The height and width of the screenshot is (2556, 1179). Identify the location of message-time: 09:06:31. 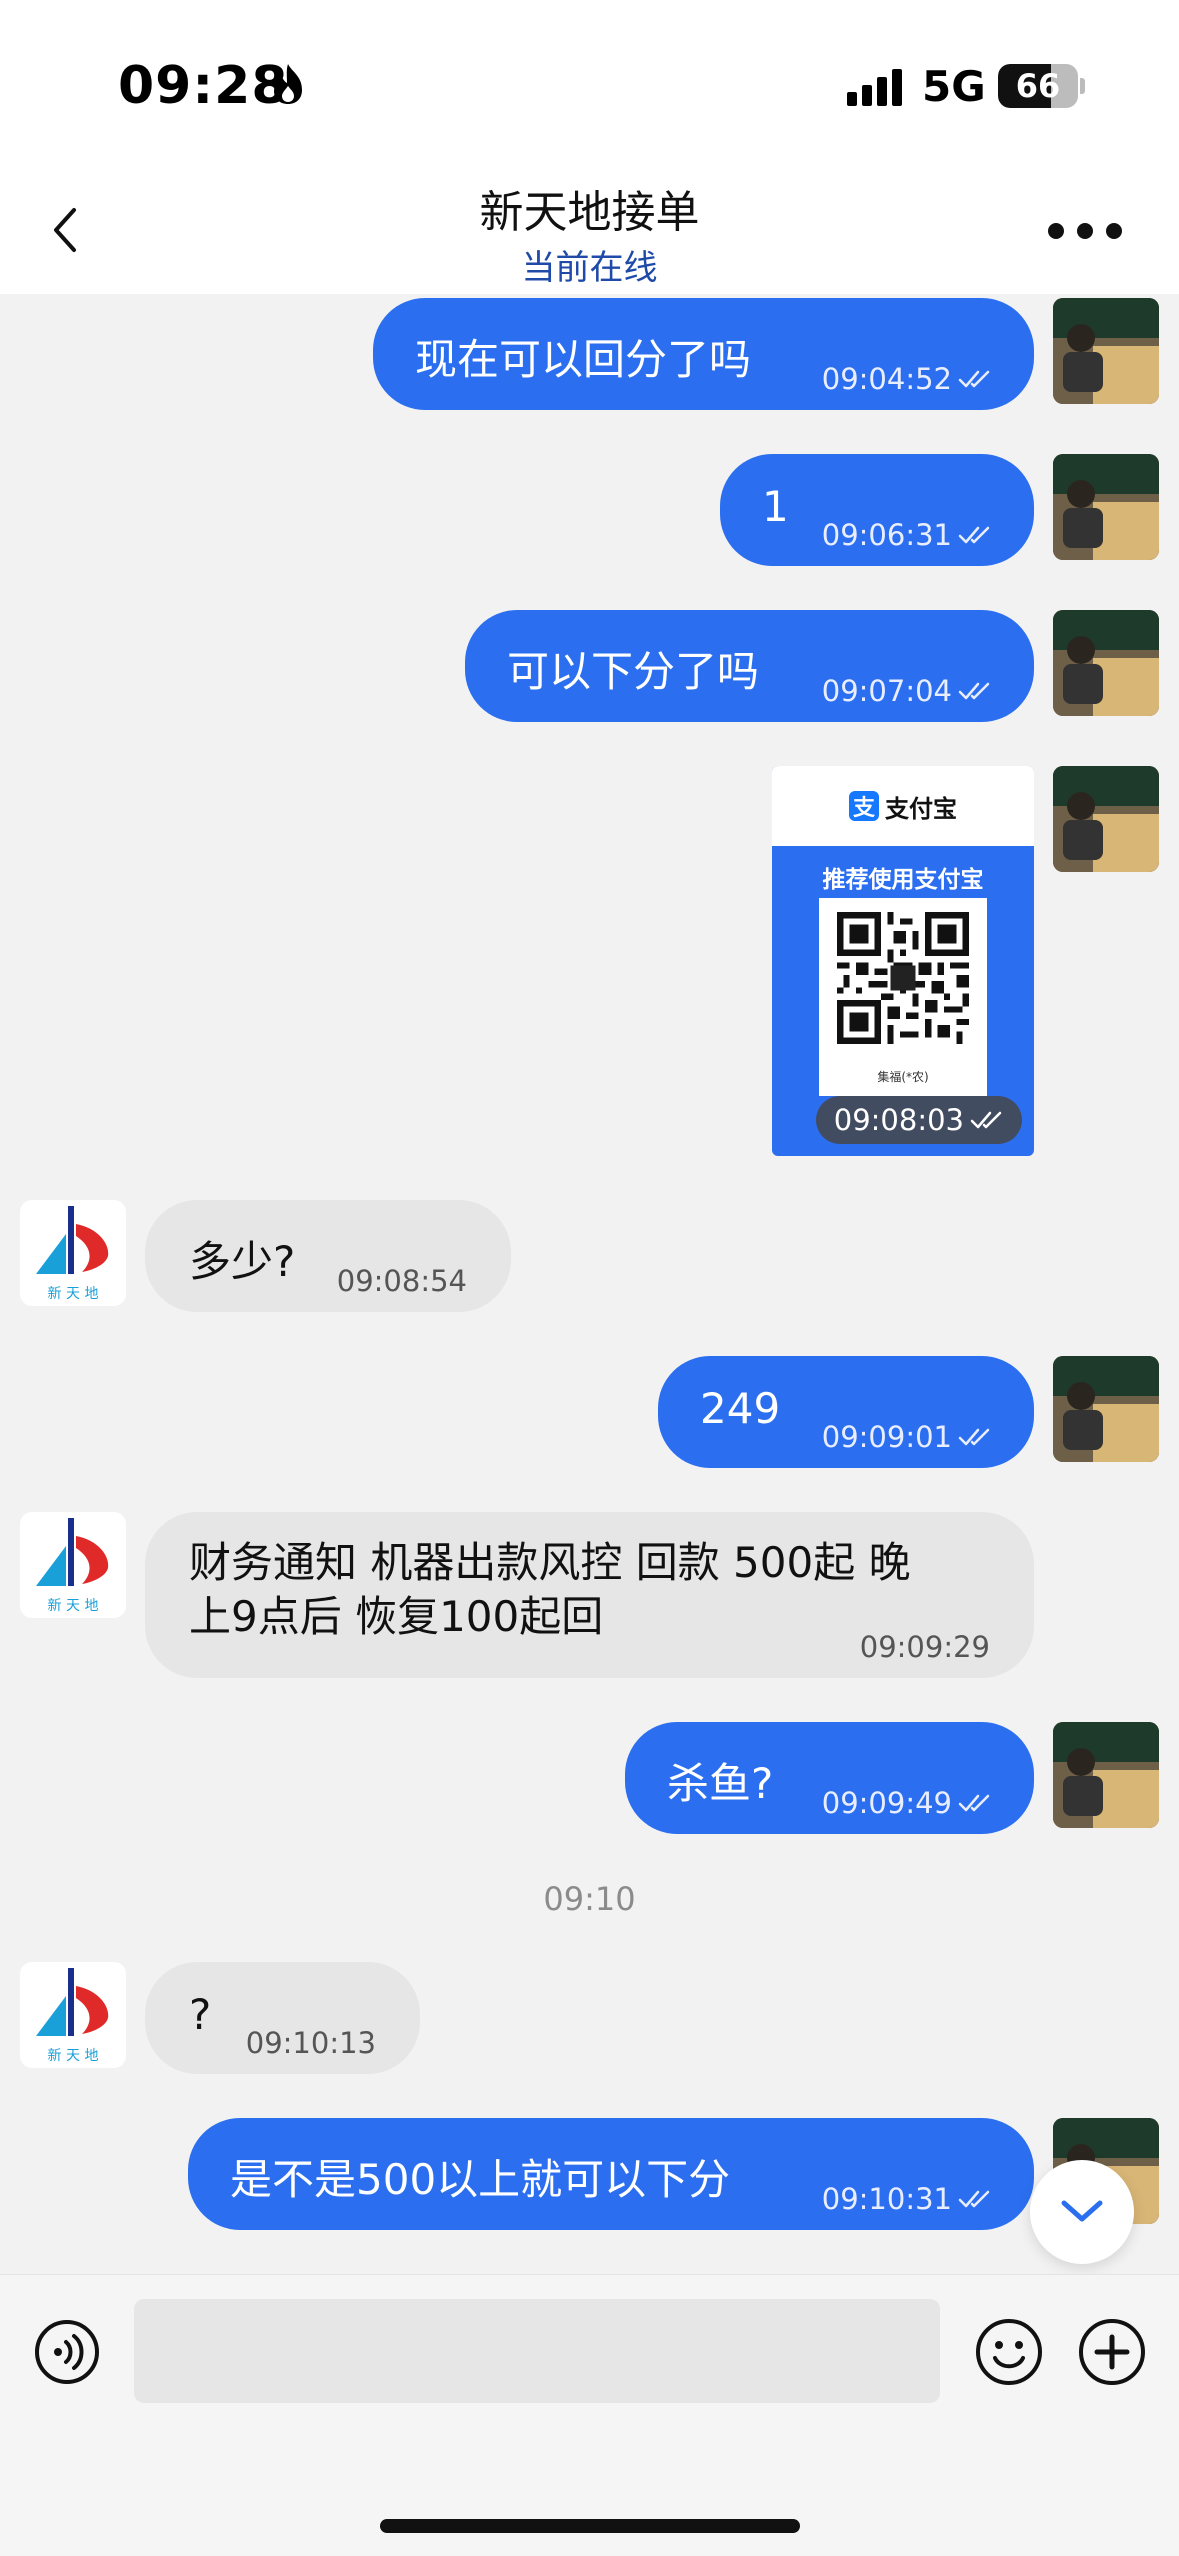
(907, 535).